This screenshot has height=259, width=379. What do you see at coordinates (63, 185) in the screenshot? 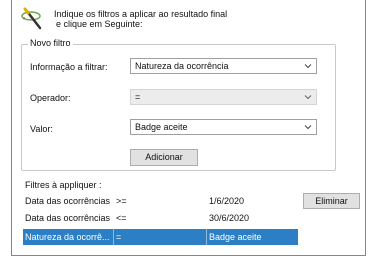
I see `applied-filters-title: Filtres à appliquer :` at bounding box center [63, 185].